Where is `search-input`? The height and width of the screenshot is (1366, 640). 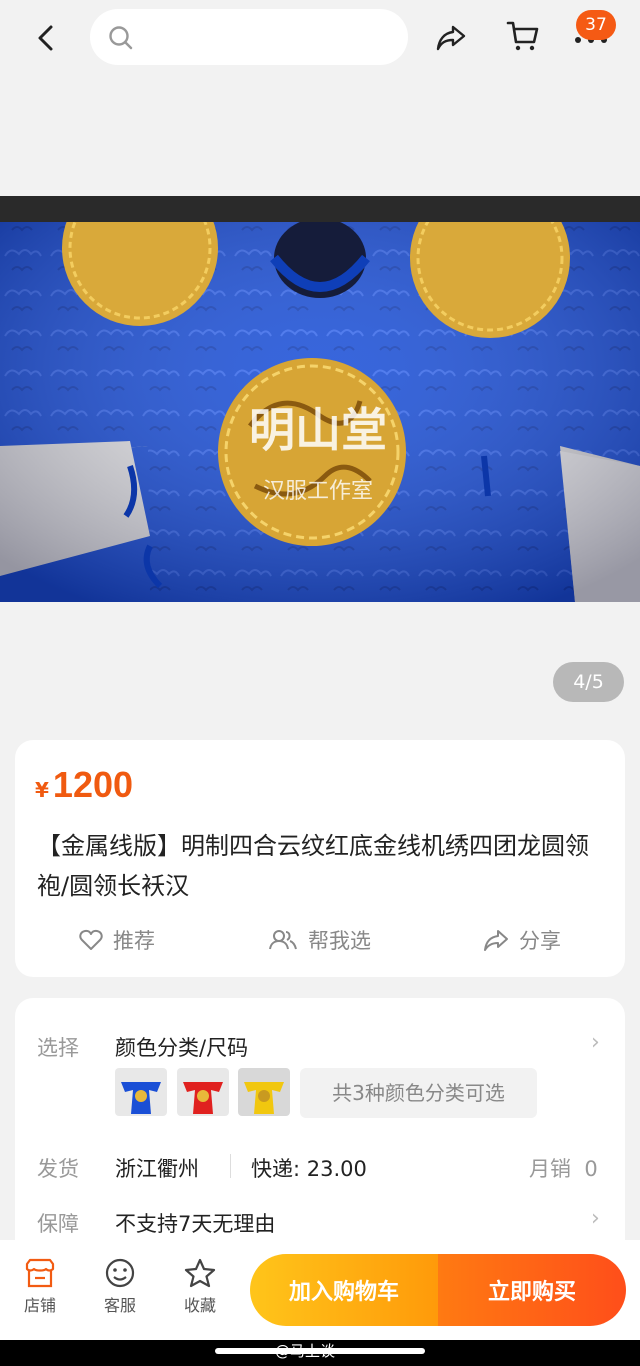 search-input is located at coordinates (268, 38).